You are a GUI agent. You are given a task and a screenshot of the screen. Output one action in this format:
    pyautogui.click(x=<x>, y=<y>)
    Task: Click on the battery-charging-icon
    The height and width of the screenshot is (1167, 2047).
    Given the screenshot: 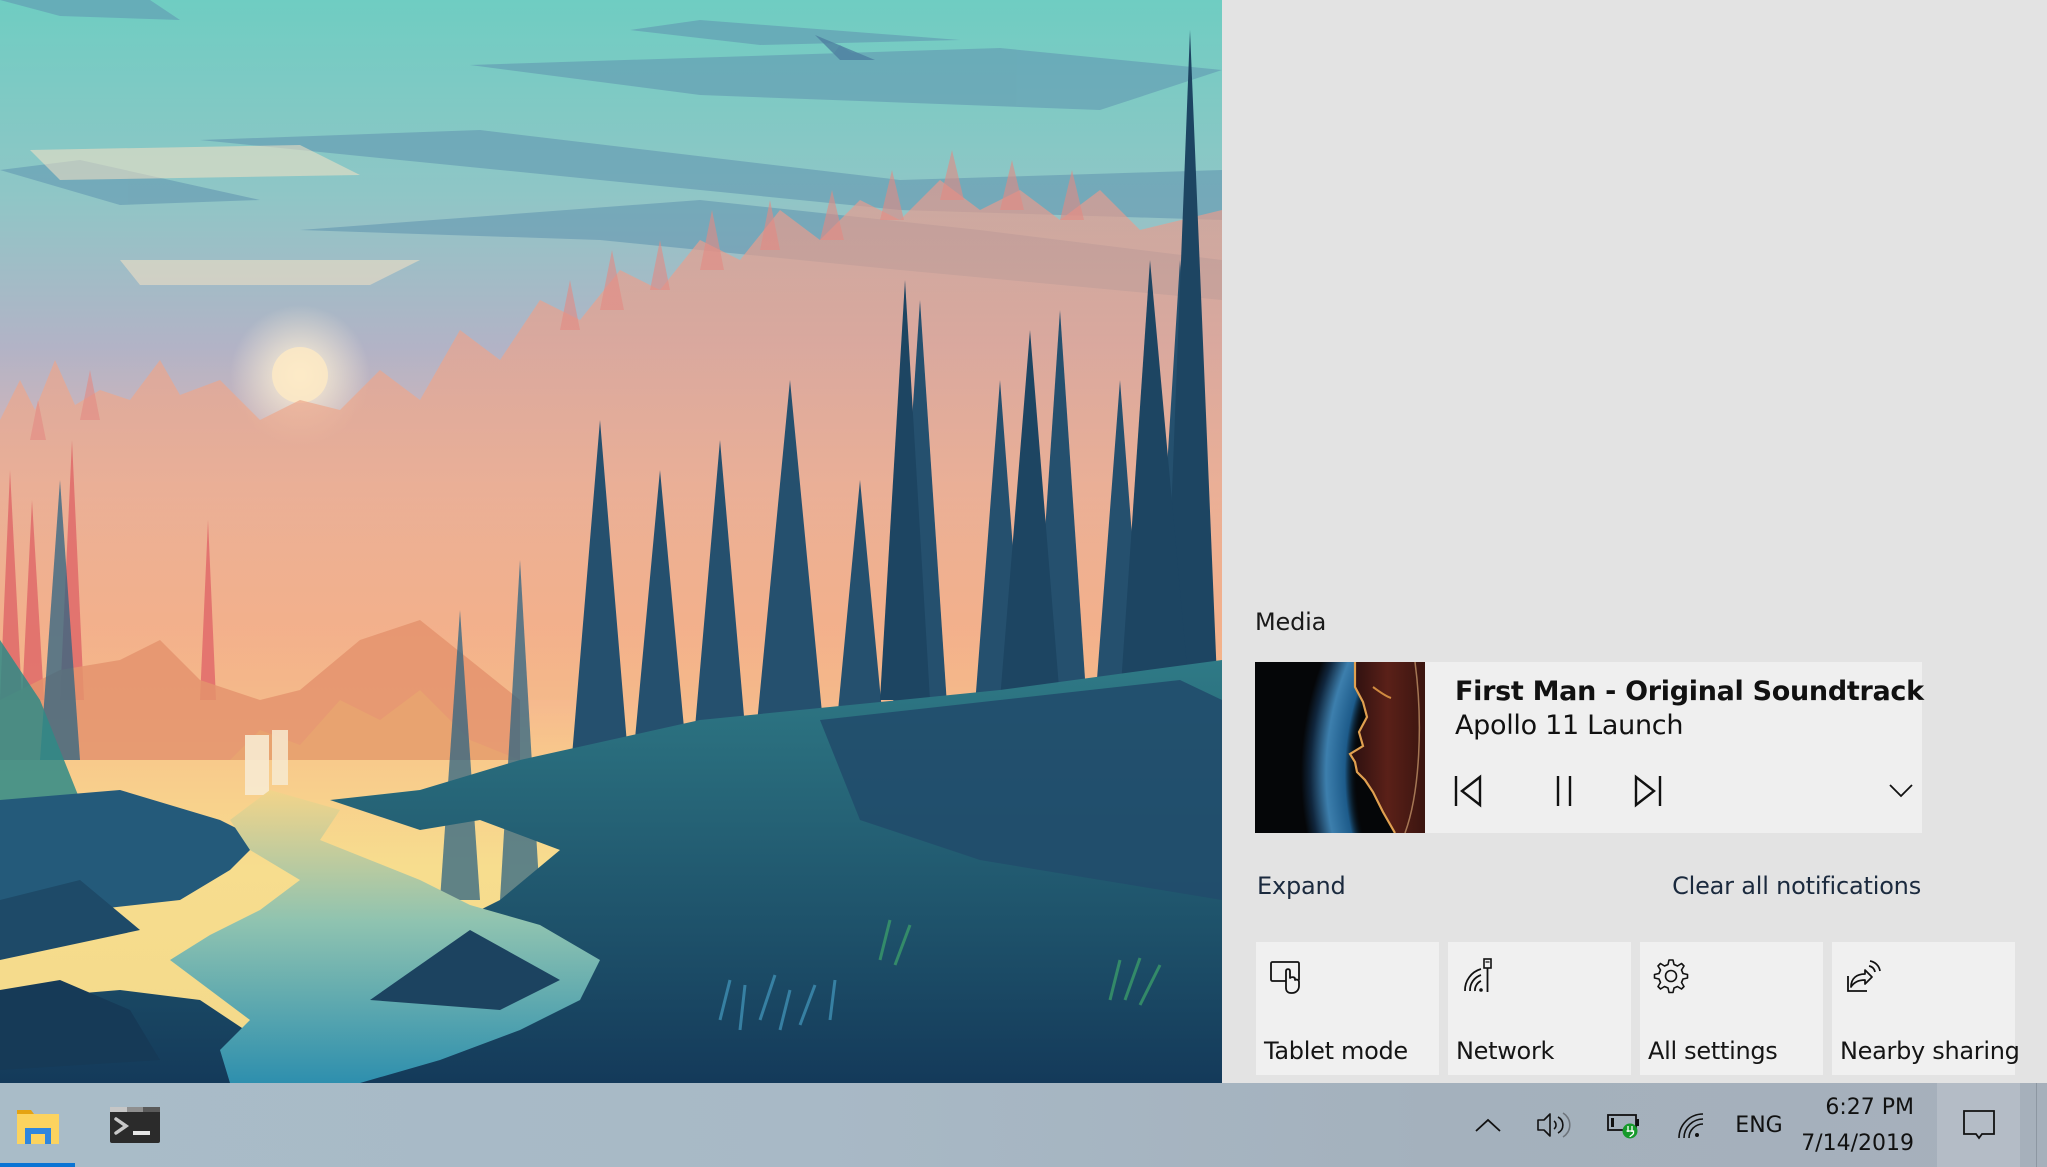 What is the action you would take?
    pyautogui.click(x=1623, y=1126)
    